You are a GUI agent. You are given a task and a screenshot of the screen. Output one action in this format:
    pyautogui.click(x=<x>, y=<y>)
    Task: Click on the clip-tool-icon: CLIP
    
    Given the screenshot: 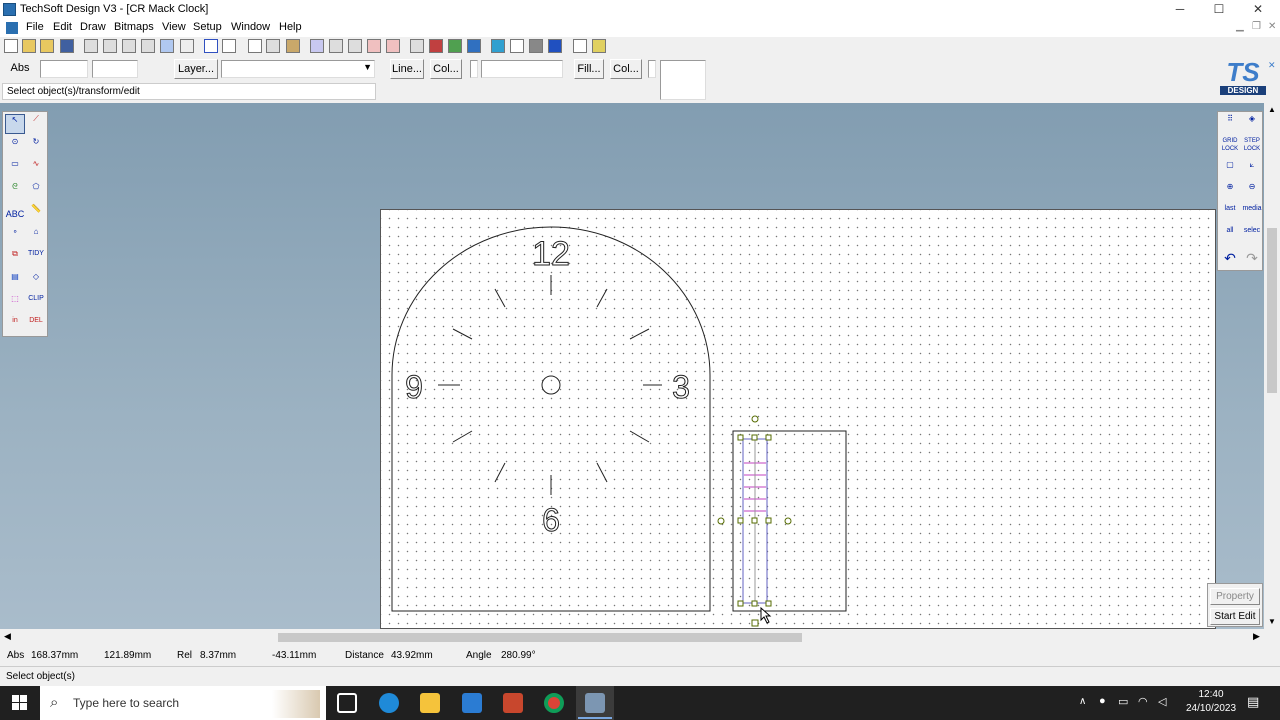 What is the action you would take?
    pyautogui.click(x=36, y=304)
    